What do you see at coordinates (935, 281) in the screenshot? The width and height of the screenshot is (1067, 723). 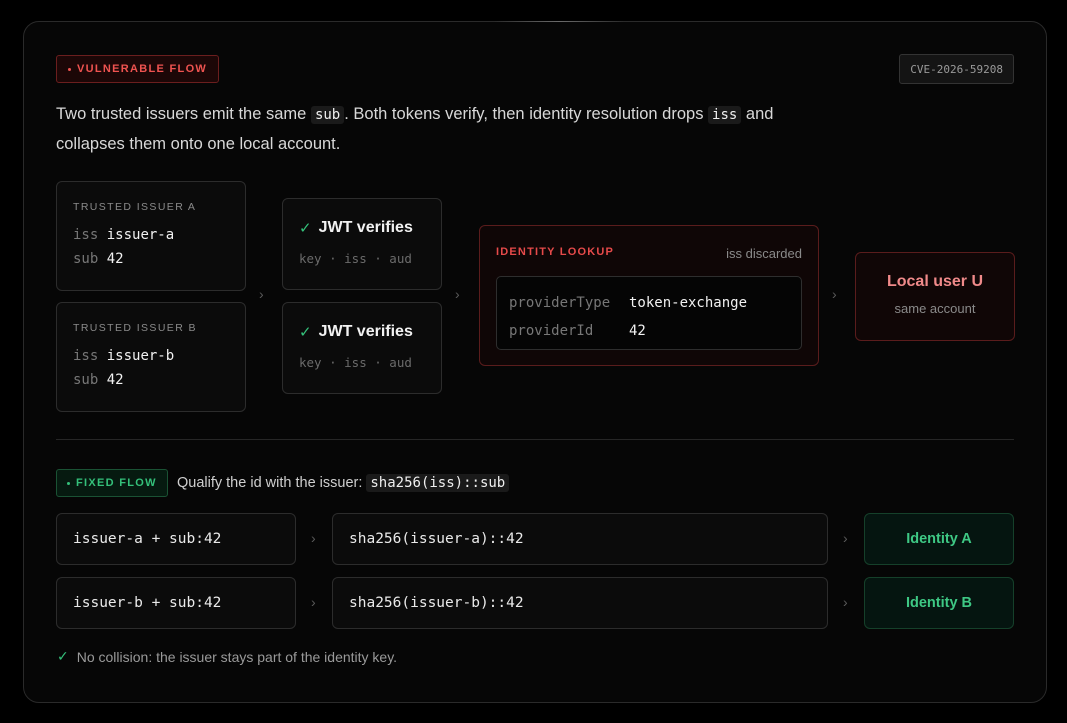 I see `local-user-title: Local user U` at bounding box center [935, 281].